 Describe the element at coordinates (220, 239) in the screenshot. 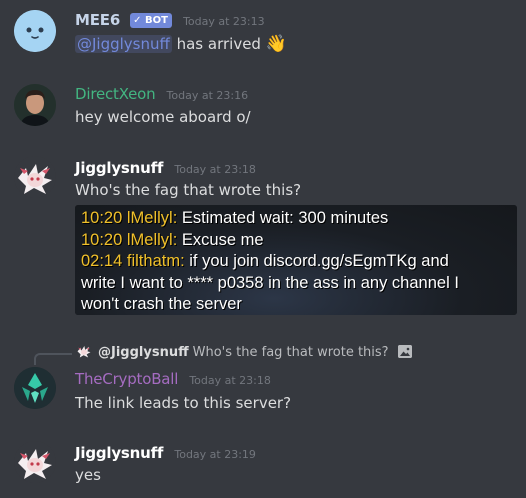

I see `log-text: Excuse me` at that location.